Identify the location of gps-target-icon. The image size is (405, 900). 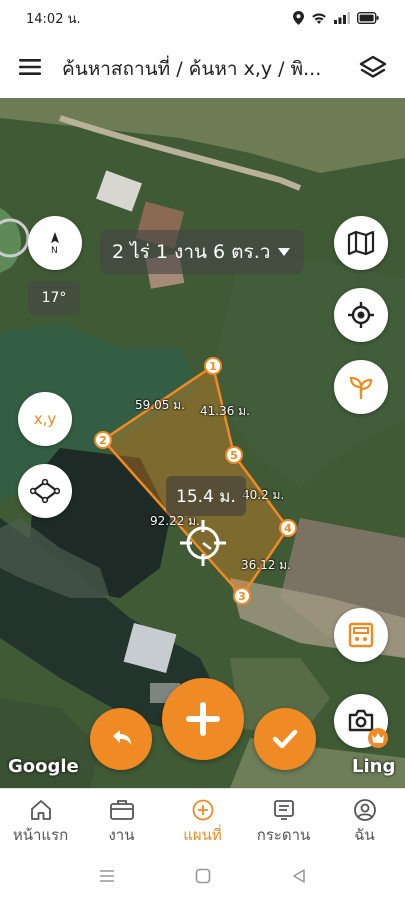
(361, 315).